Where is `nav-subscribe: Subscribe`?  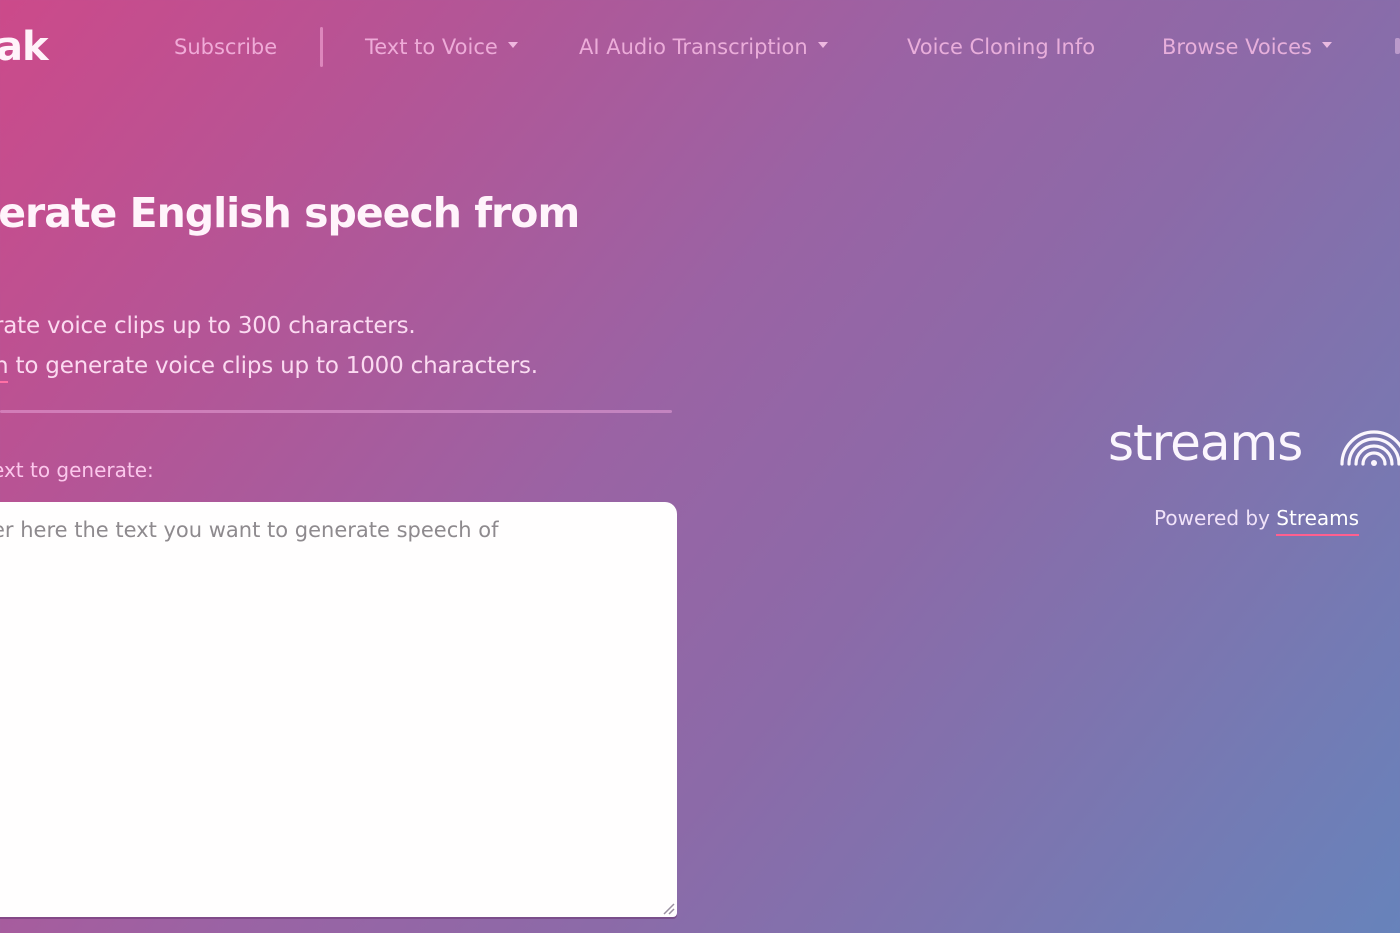
nav-subscribe: Subscribe is located at coordinates (225, 47).